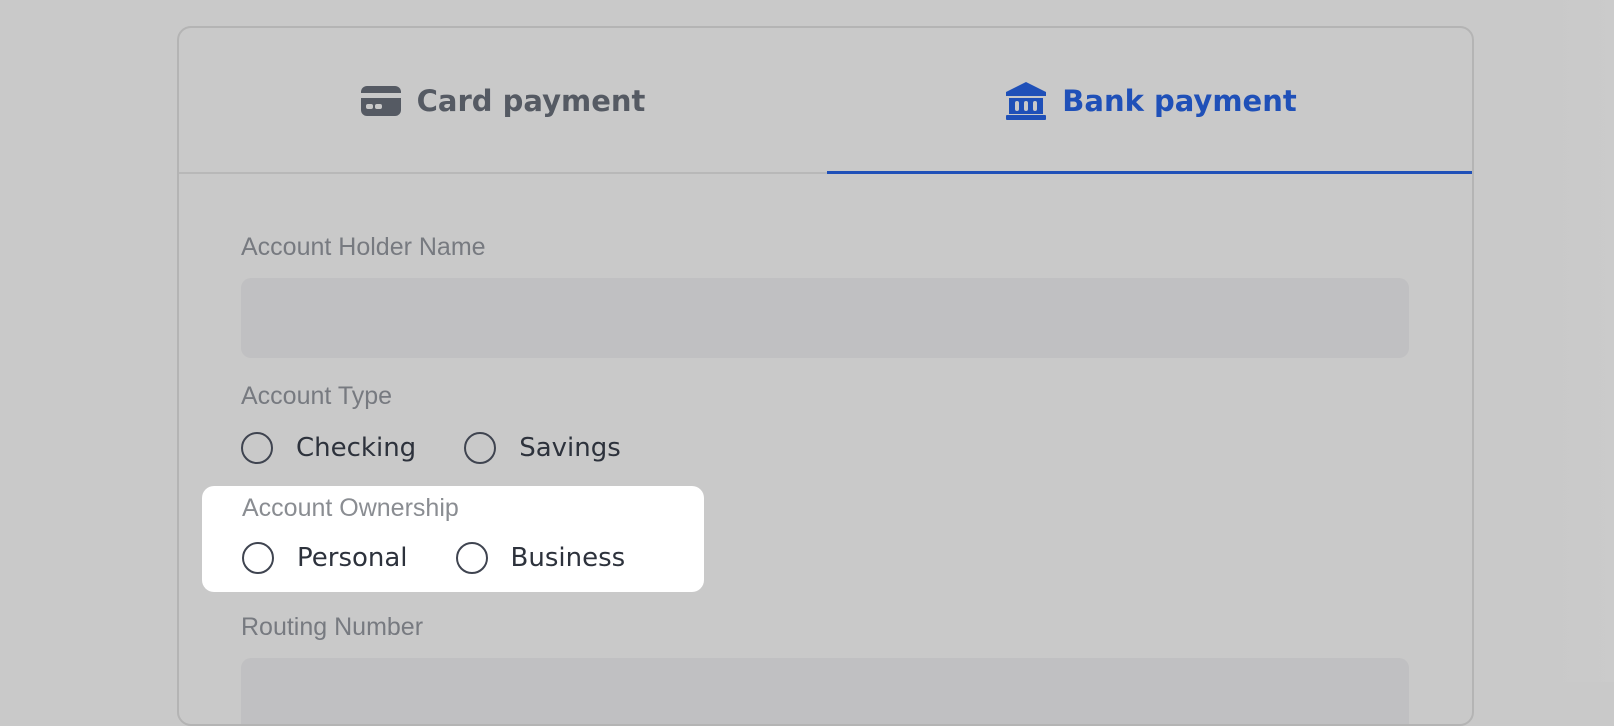  What do you see at coordinates (1149, 172) in the screenshot?
I see `active-tab-indicator` at bounding box center [1149, 172].